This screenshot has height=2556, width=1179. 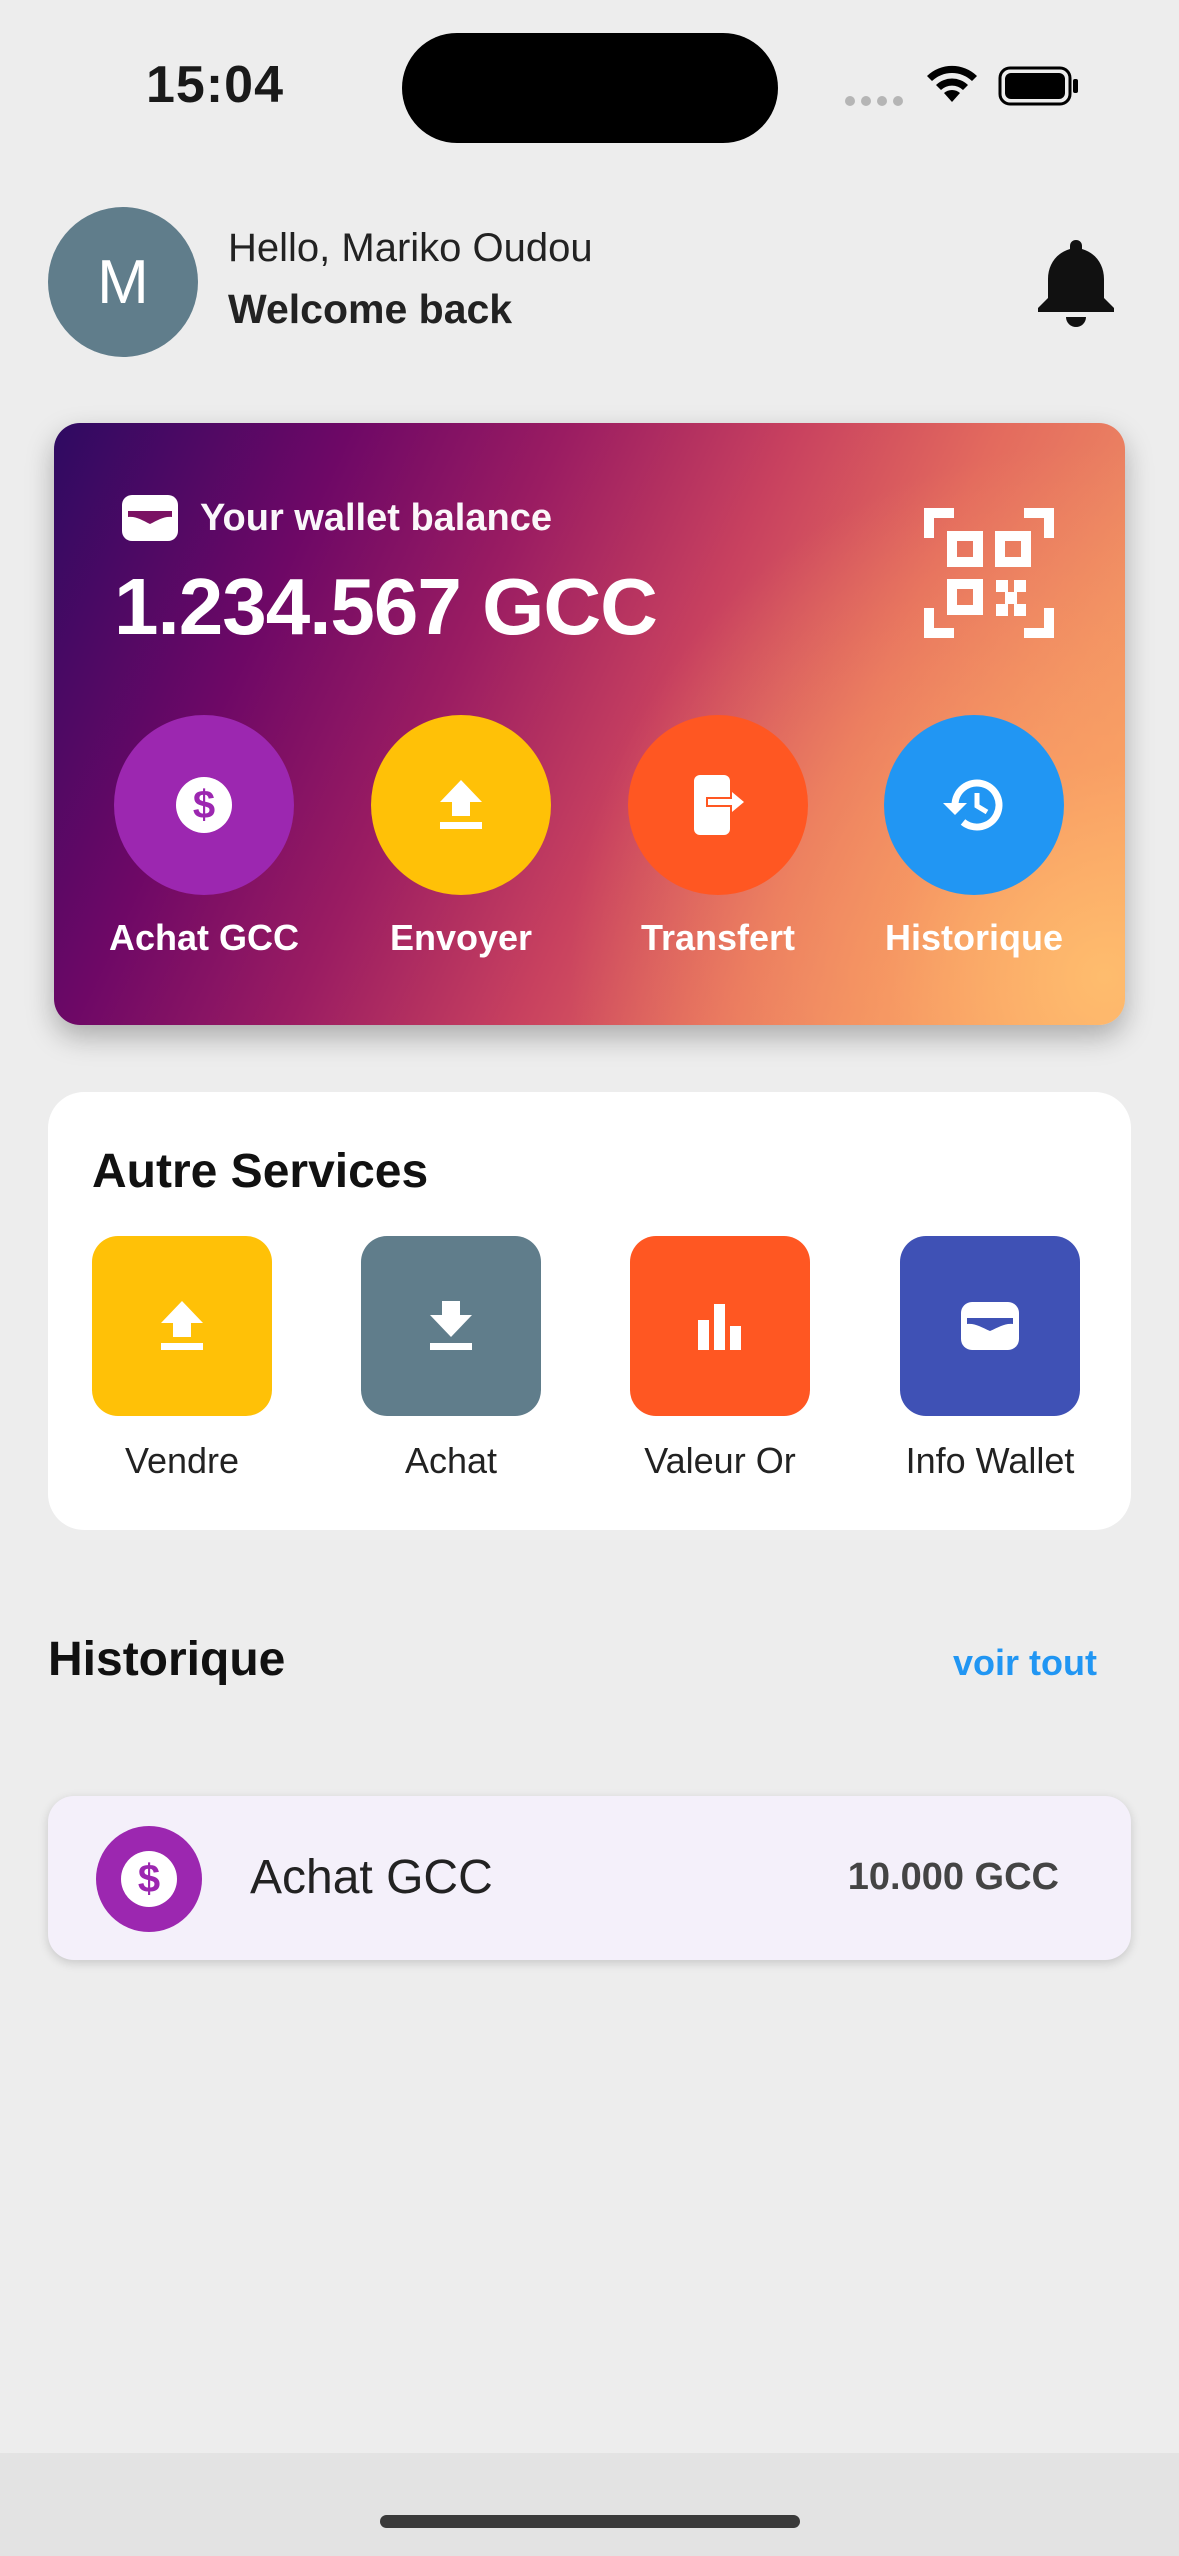 I want to click on wallet-balance-amount: 1.234.567 GCC, so click(x=386, y=606).